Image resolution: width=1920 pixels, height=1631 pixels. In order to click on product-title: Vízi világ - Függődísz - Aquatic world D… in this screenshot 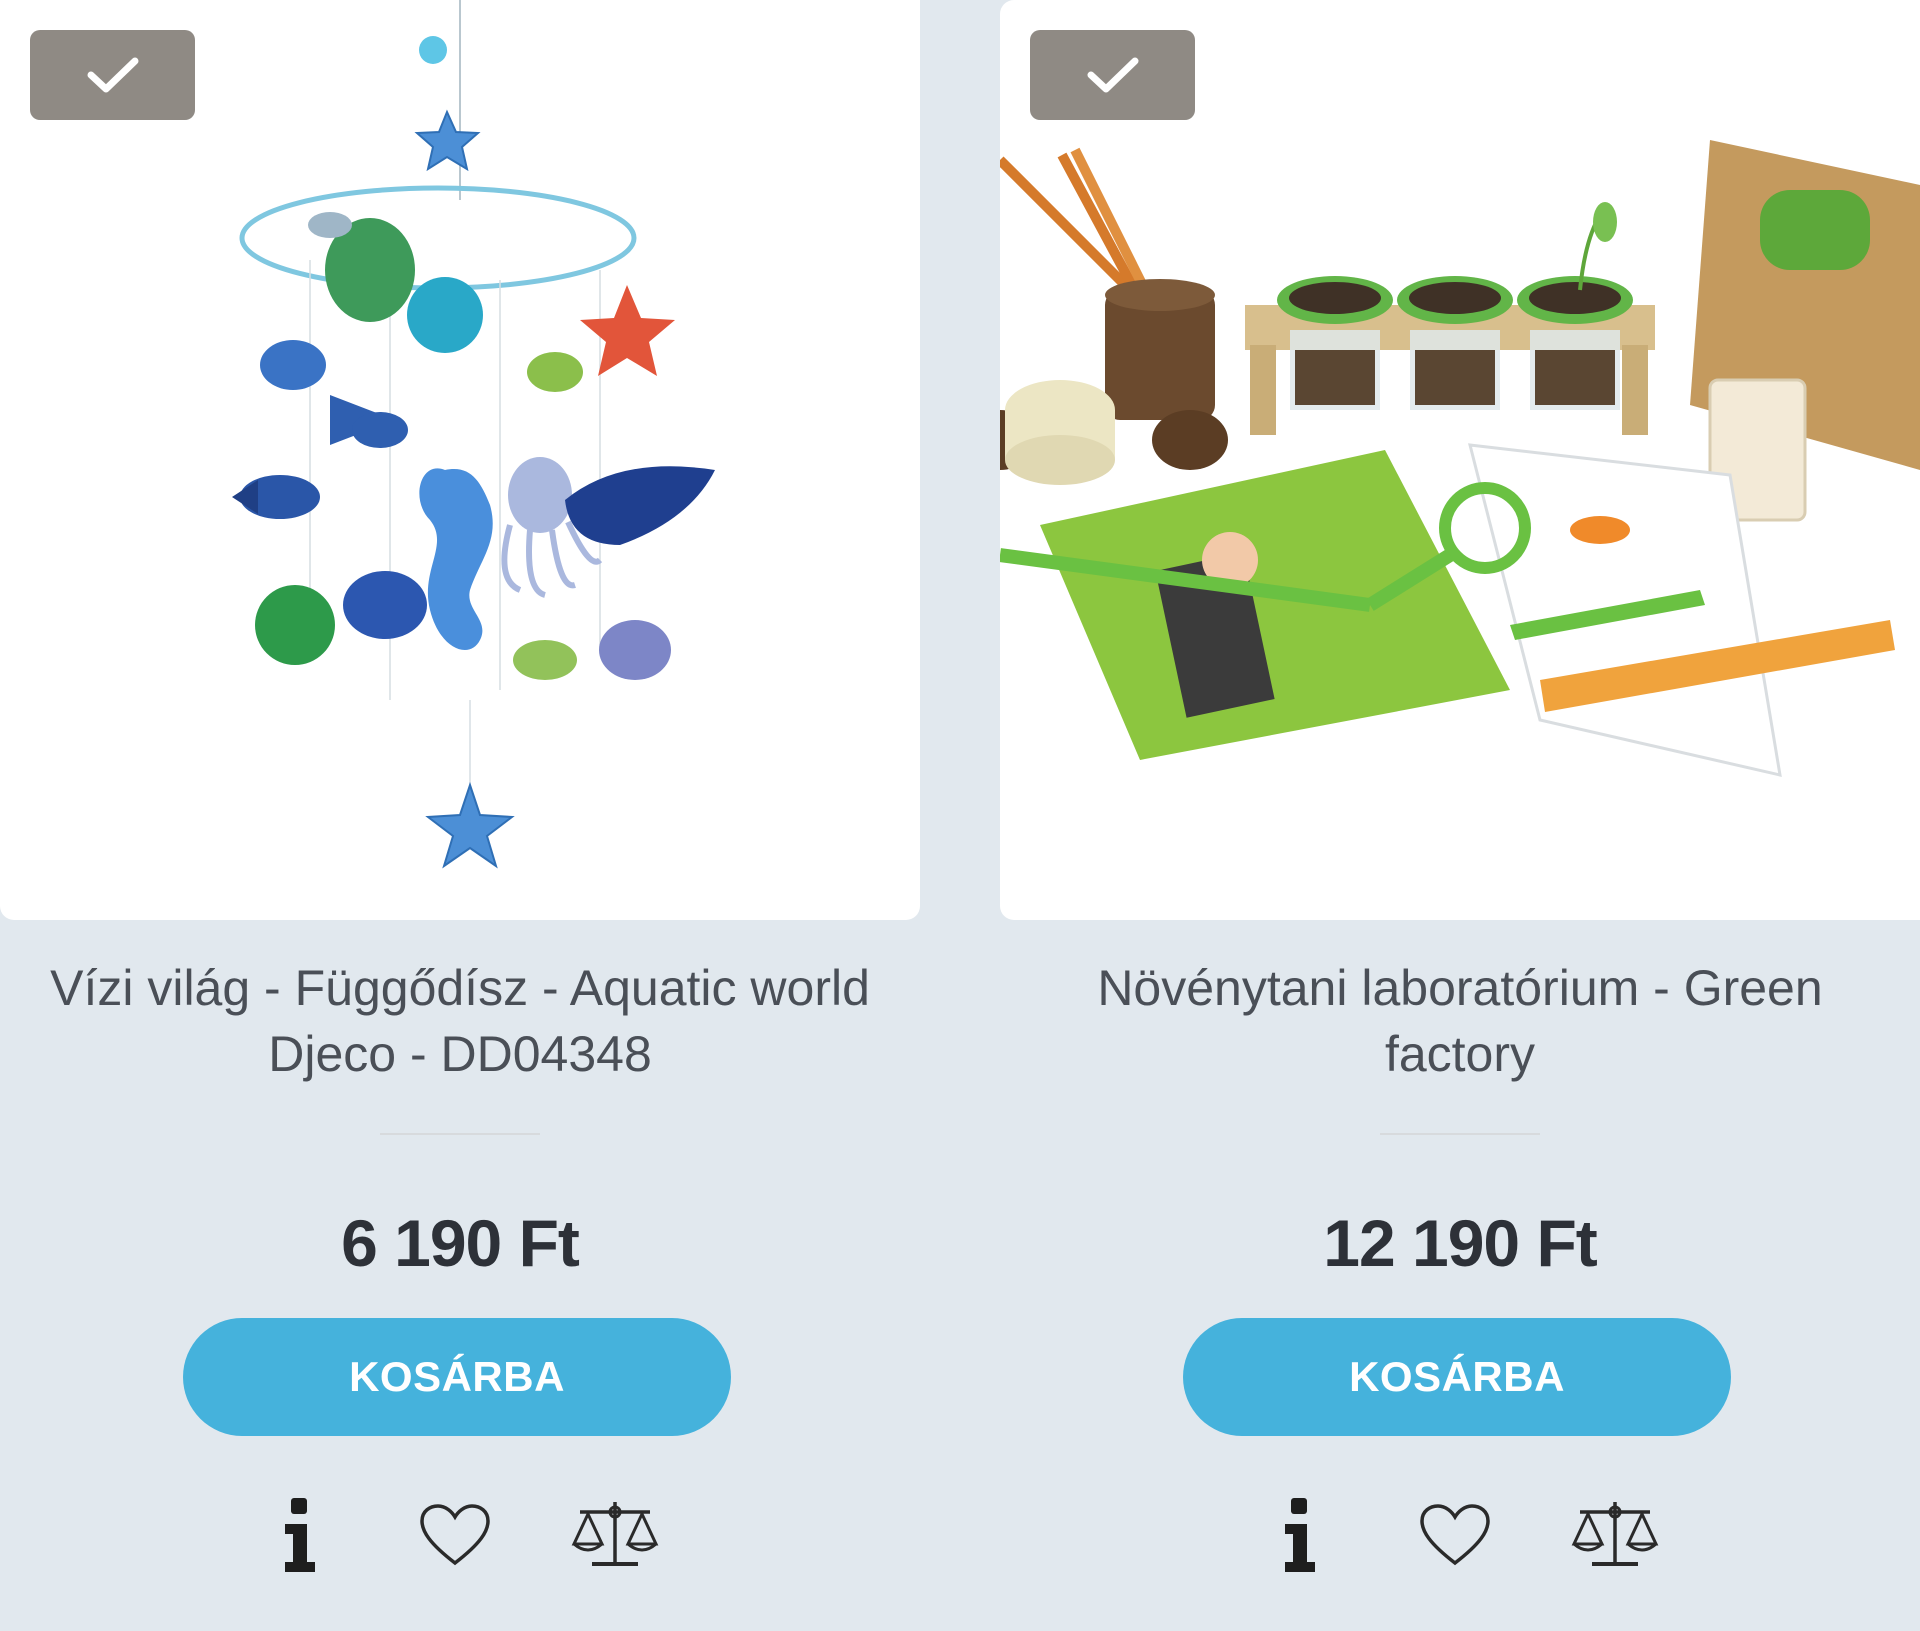, I will do `click(460, 1021)`.